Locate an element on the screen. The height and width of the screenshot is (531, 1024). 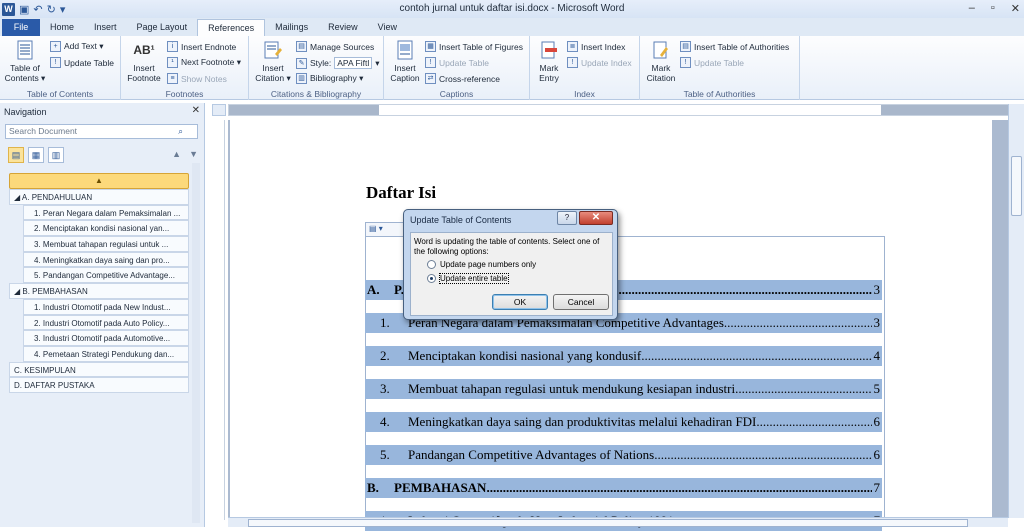
manage-sources-button: ▤ Manage Sources is located at coordinates (335, 46).